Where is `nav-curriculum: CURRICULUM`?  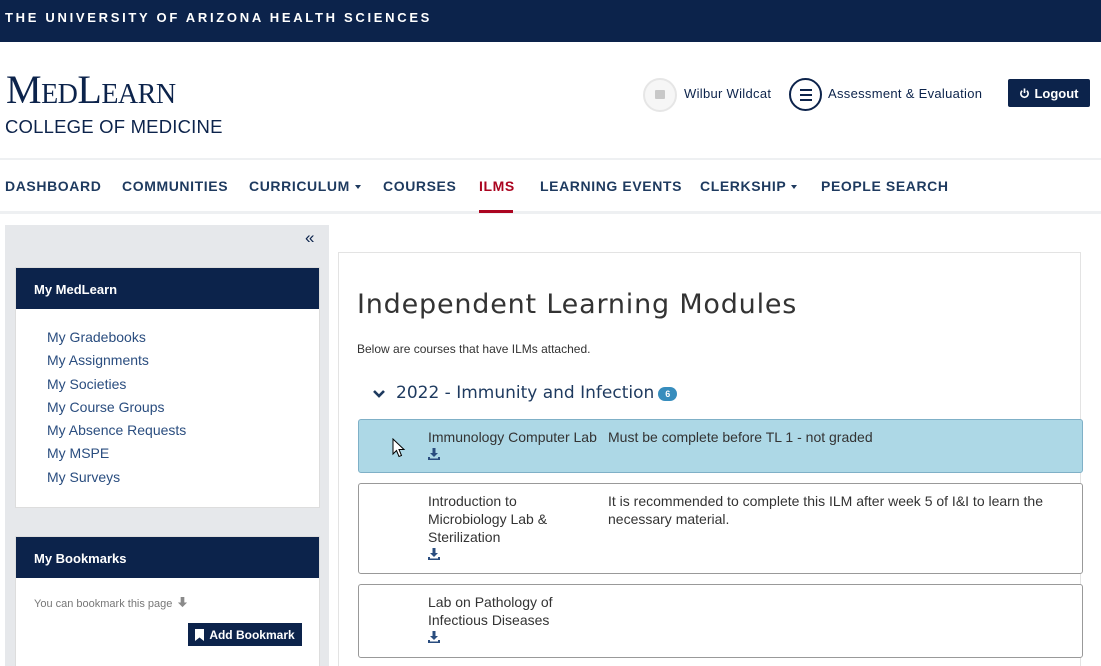
nav-curriculum: CURRICULUM is located at coordinates (305, 186).